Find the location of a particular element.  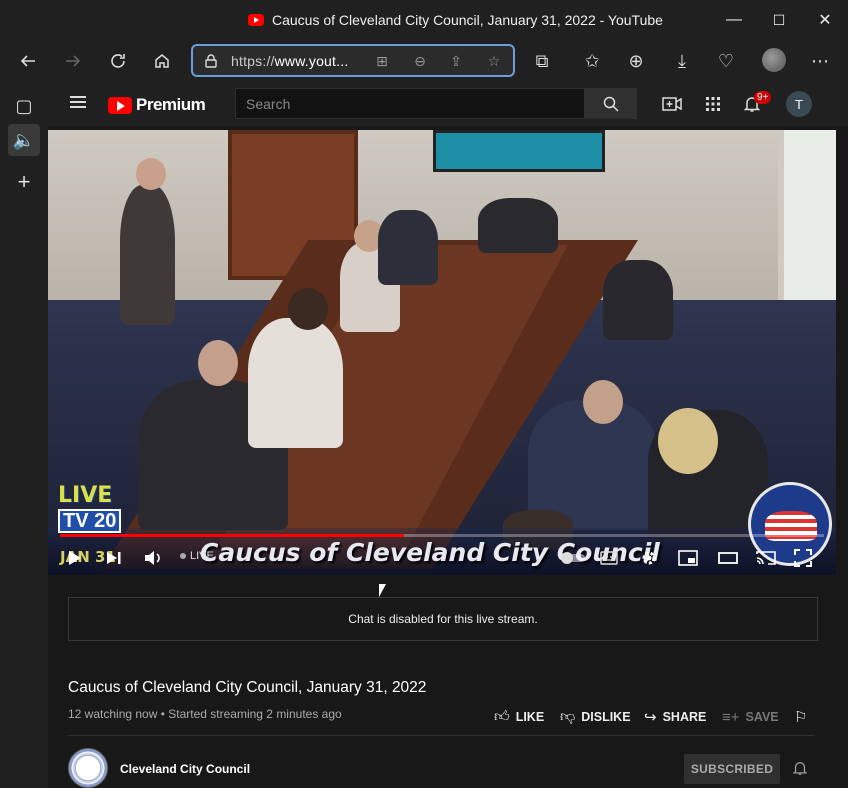

address-bar: https://www.yout... ⊞ ⊖ ⇪ ☆ is located at coordinates (353, 60).